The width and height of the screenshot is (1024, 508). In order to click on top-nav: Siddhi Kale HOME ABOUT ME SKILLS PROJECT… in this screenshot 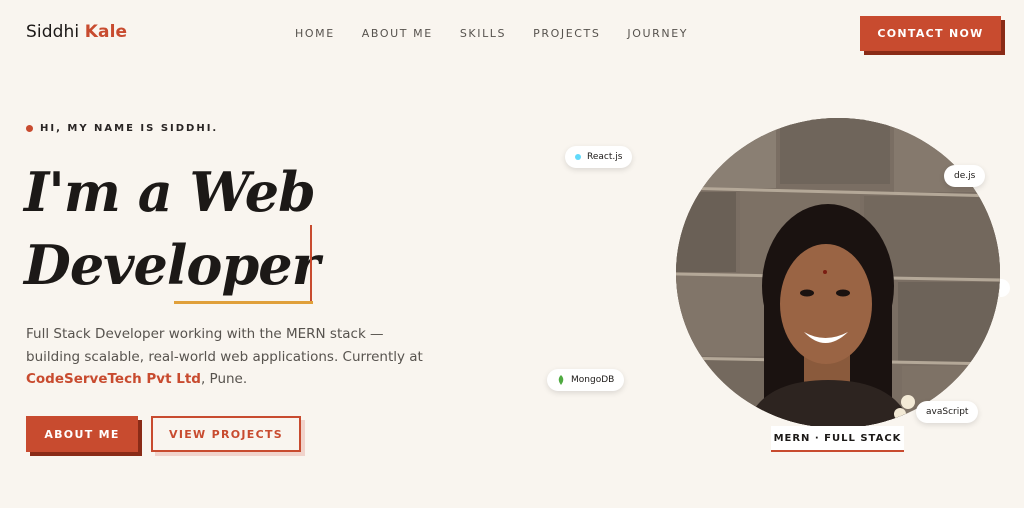, I will do `click(512, 33)`.